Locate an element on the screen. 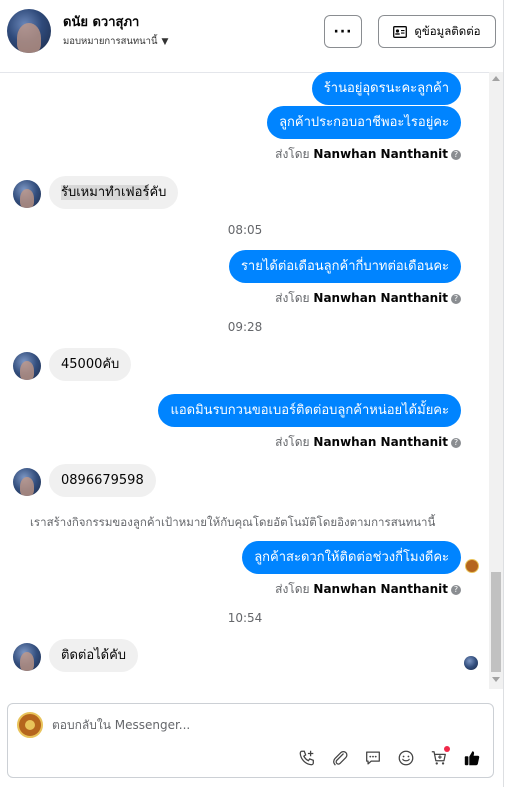 The width and height of the screenshot is (517, 787). notification-dot is located at coordinates (447, 749).